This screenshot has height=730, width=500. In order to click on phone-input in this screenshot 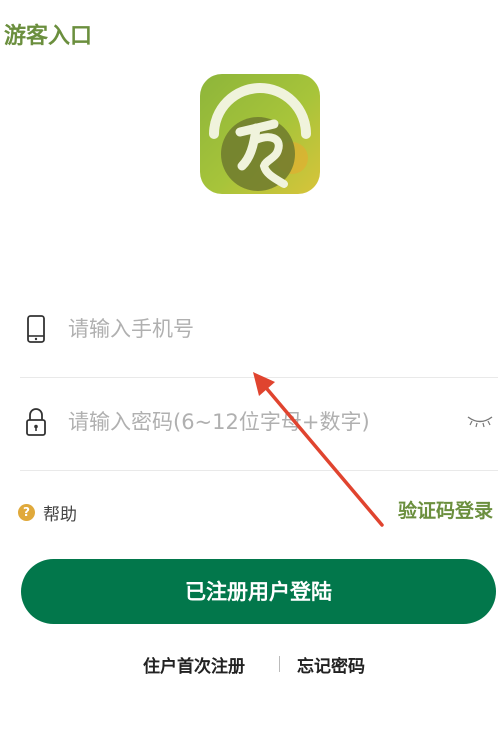, I will do `click(258, 329)`.